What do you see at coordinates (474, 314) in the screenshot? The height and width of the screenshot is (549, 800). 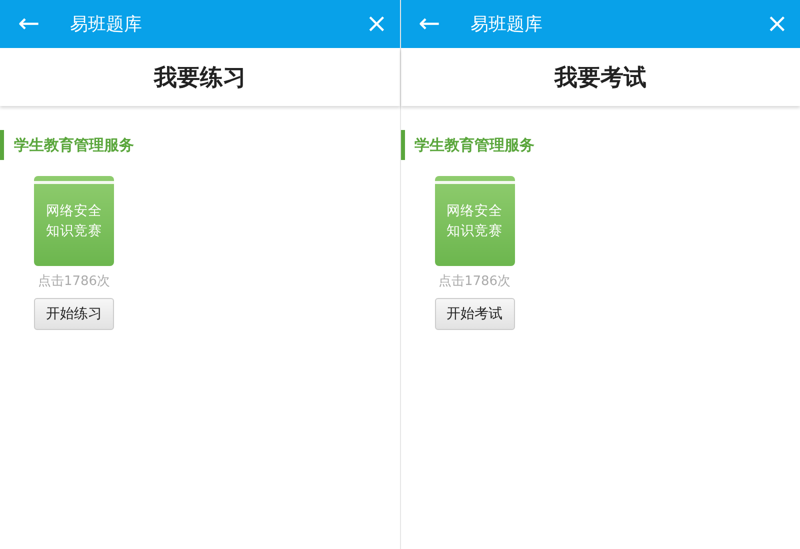 I see `start-button: 开始考试` at bounding box center [474, 314].